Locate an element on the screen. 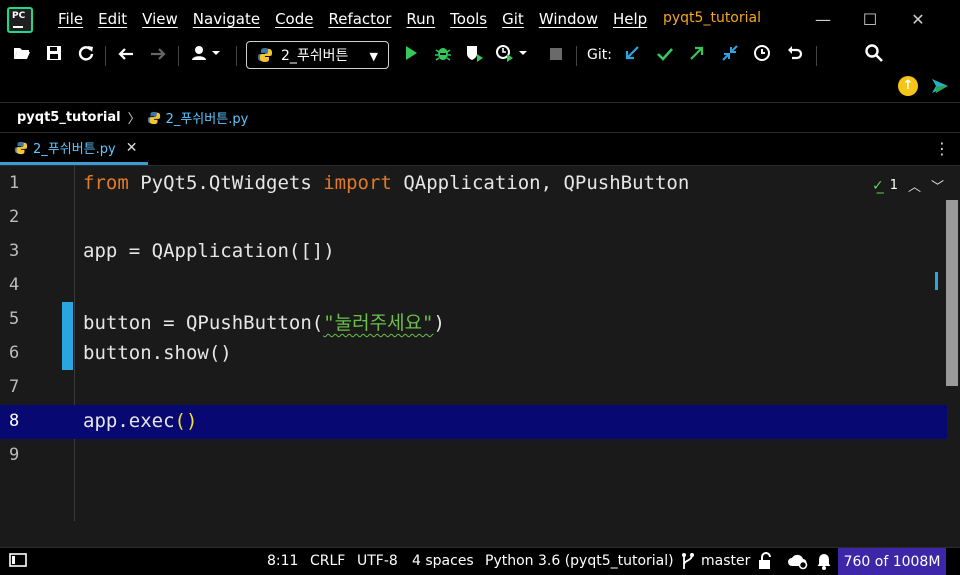 The image size is (960, 575). git-compare-icon is located at coordinates (730, 56).